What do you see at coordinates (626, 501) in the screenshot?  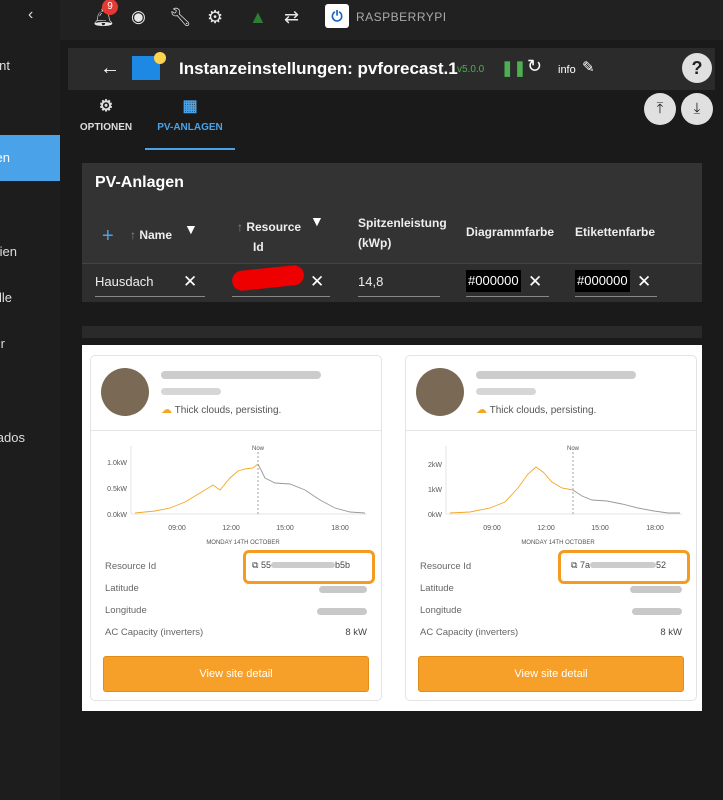 I see `forecast-future-line` at bounding box center [626, 501].